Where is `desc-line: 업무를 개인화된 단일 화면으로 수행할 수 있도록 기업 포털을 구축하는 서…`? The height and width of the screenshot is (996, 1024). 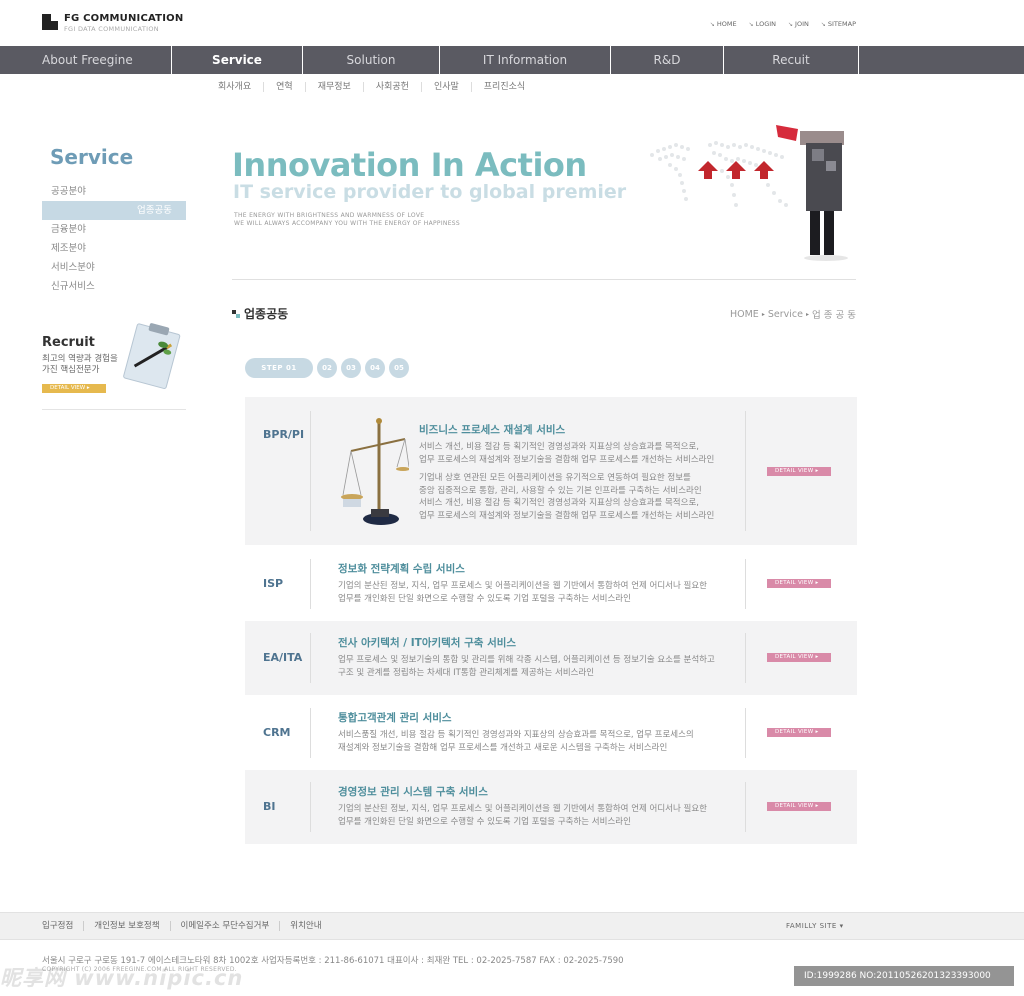 desc-line: 업무를 개인화된 단일 화면으로 수행할 수 있도록 기업 포털을 구축하는 서… is located at coordinates (484, 598).